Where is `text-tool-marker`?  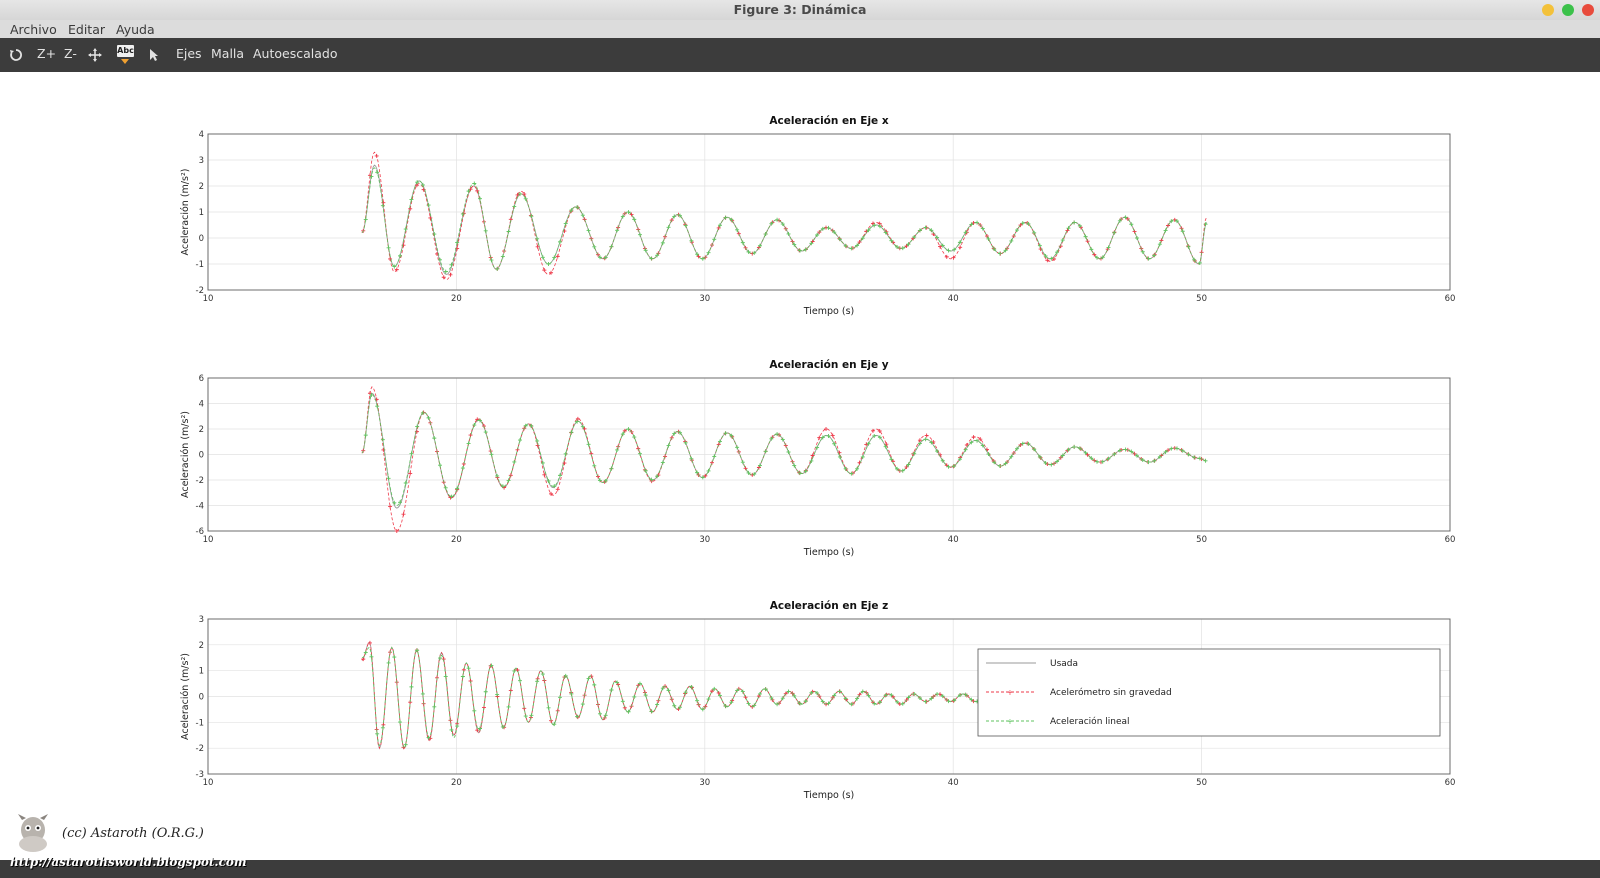 text-tool-marker is located at coordinates (125, 61).